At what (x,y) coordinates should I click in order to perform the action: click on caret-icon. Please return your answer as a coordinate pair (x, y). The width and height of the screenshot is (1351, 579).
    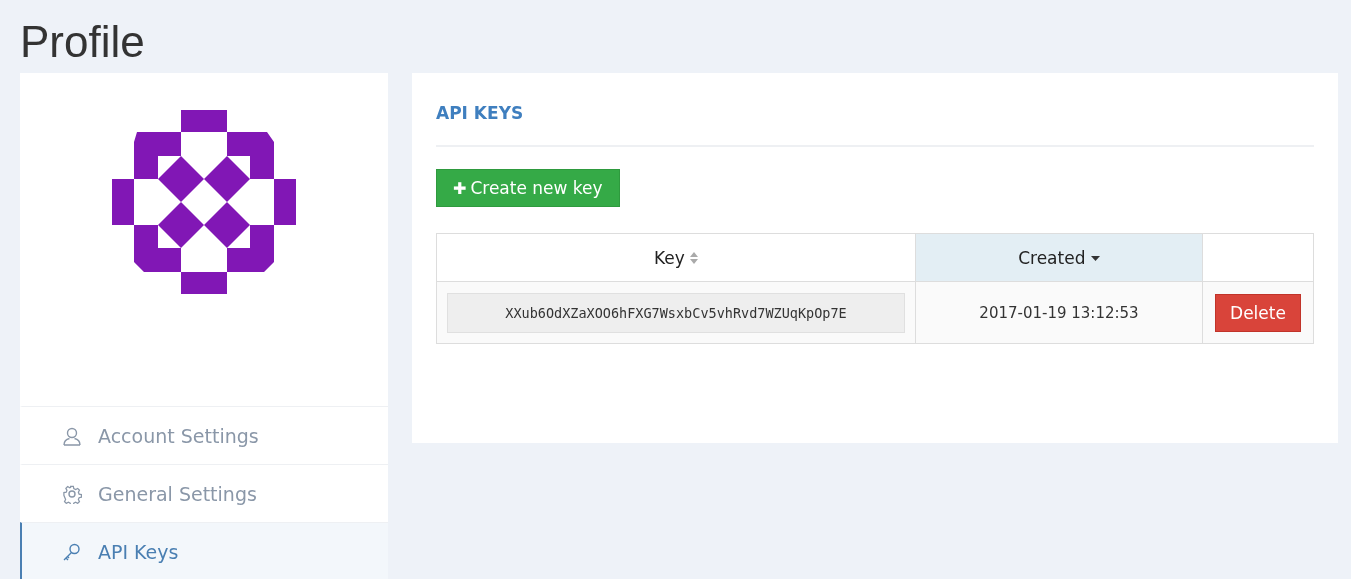
    Looking at the image, I should click on (1095, 258).